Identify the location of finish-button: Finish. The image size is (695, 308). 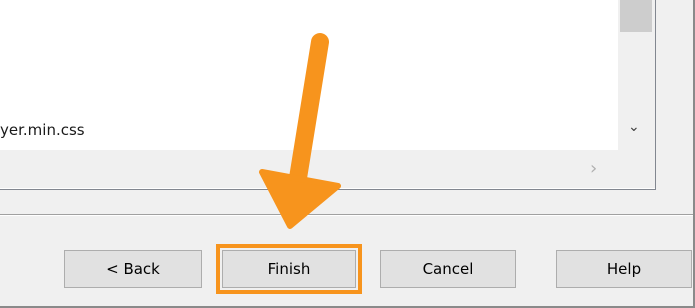
(289, 269).